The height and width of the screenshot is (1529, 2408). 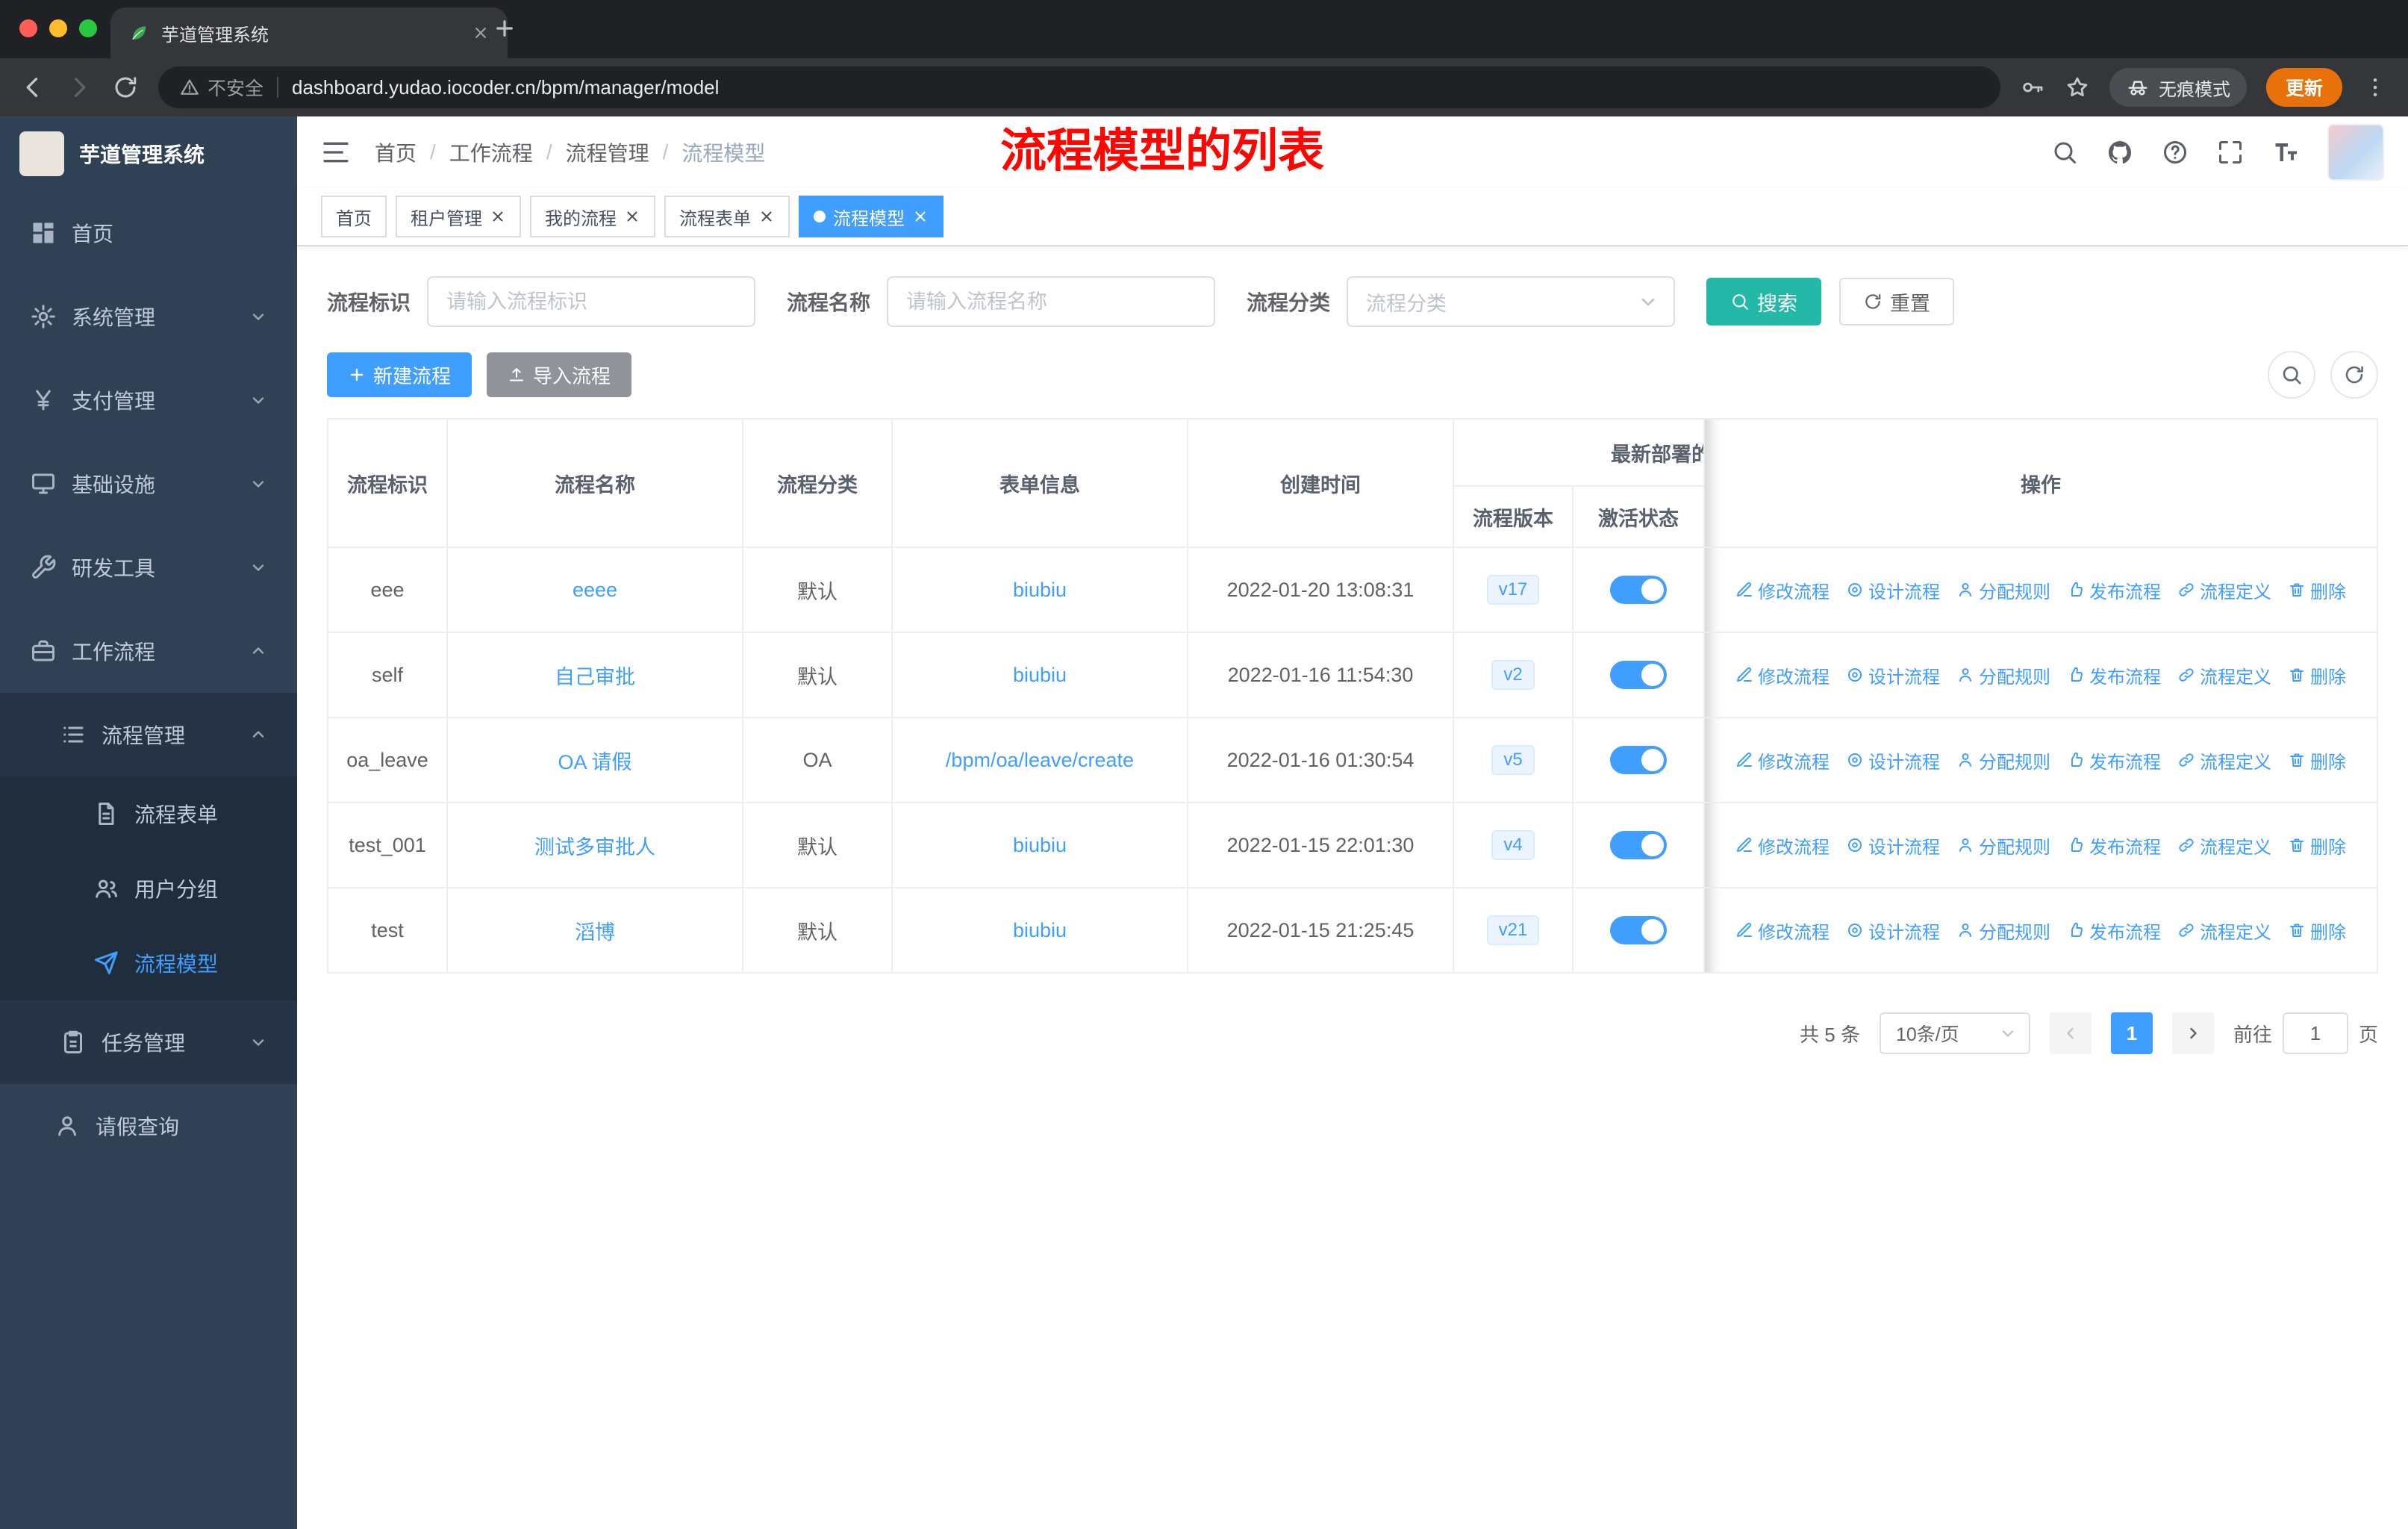 What do you see at coordinates (2291, 375) in the screenshot?
I see `toggle-search-button` at bounding box center [2291, 375].